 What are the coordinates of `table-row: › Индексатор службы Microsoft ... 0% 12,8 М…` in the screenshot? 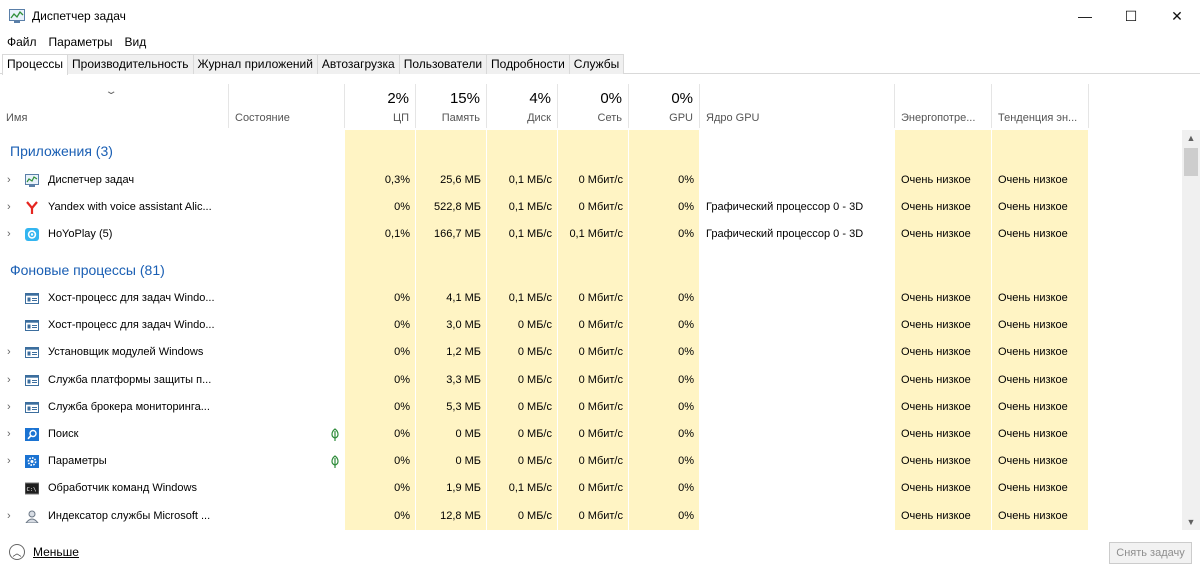 It's located at (591, 516).